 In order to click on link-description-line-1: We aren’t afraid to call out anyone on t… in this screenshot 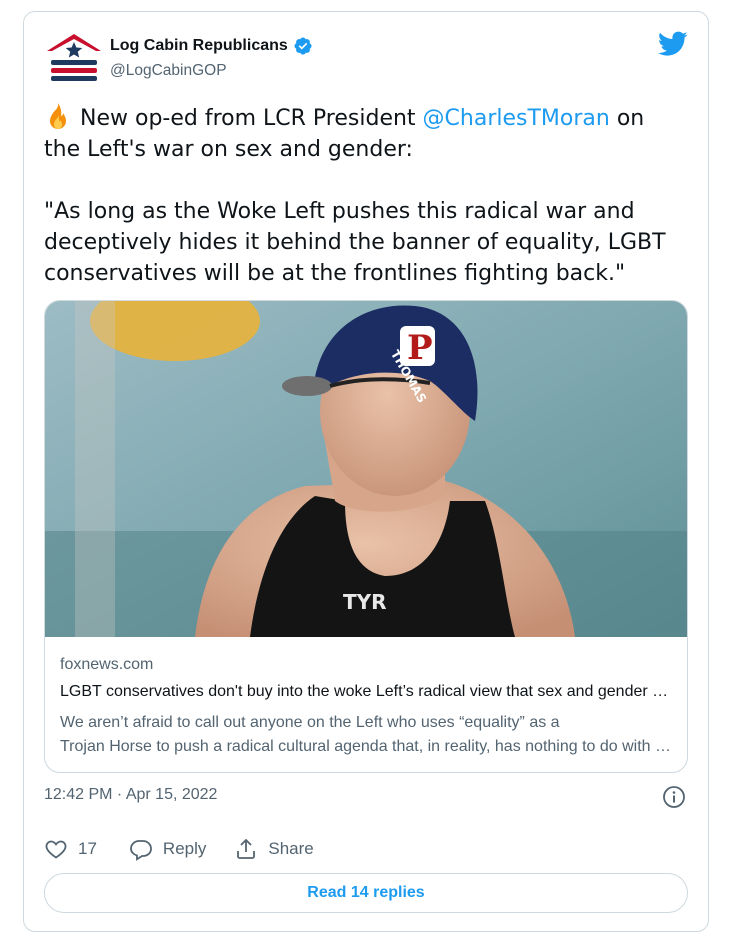, I will do `click(310, 722)`.